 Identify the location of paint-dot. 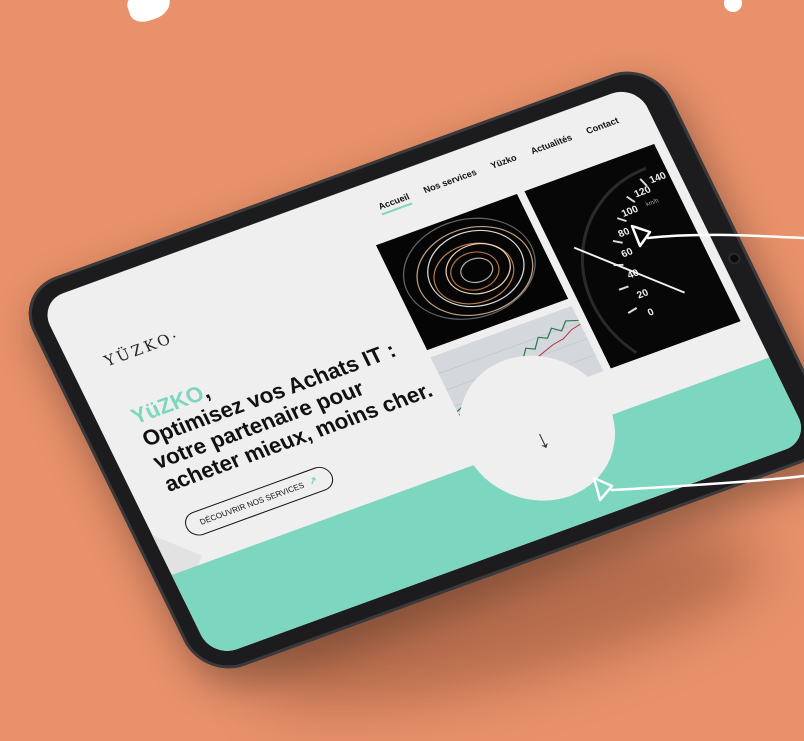
(733, 6).